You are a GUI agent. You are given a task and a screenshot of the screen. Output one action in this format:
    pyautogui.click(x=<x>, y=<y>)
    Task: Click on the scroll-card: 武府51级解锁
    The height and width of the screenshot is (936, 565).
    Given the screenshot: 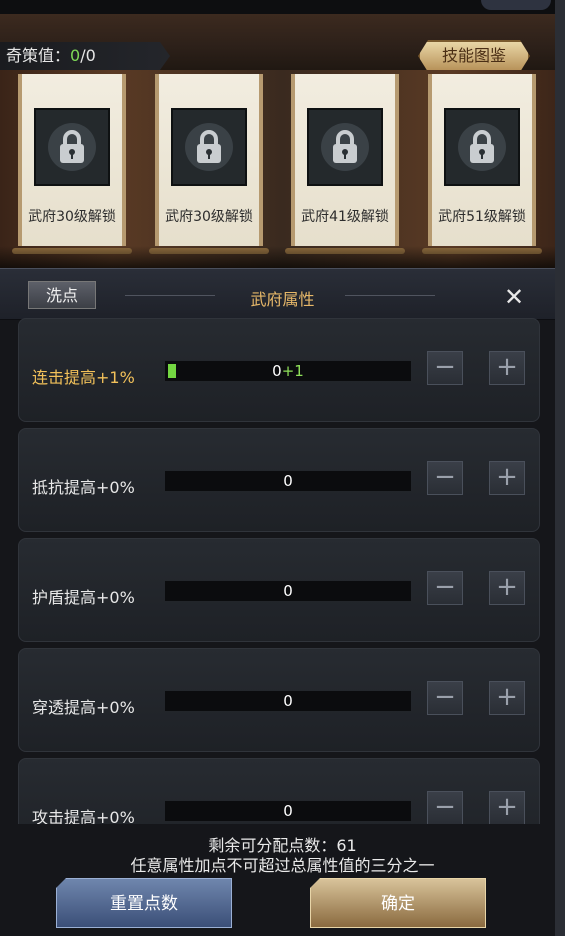 What is the action you would take?
    pyautogui.click(x=482, y=164)
    